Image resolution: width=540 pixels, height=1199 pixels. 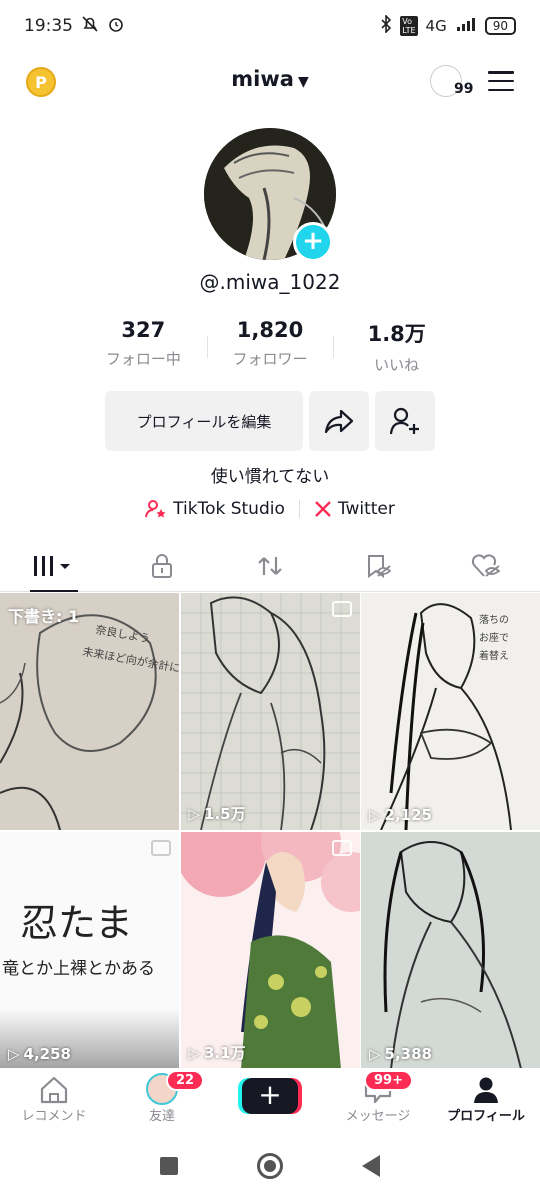 What do you see at coordinates (89, 950) in the screenshot?
I see `video-thumbnail: 忍たま 竜とか上裸とかある ▷ 4,258` at bounding box center [89, 950].